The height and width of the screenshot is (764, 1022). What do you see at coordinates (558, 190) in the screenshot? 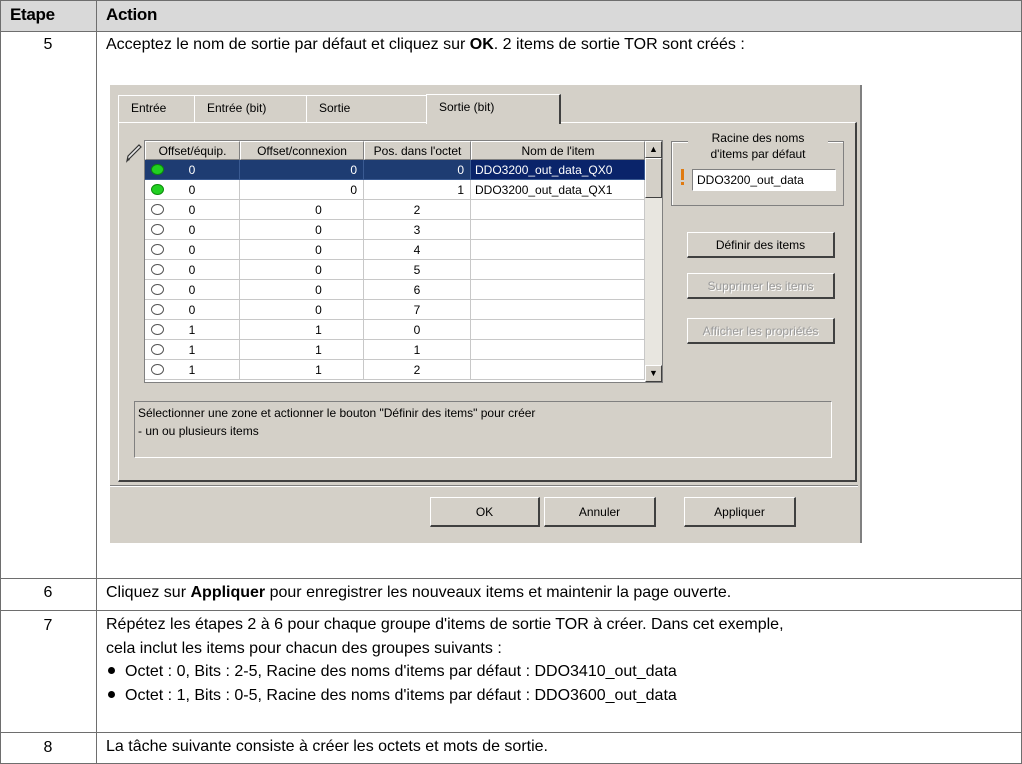
I see `table-cell: DDO3200_out_data_QX1` at bounding box center [558, 190].